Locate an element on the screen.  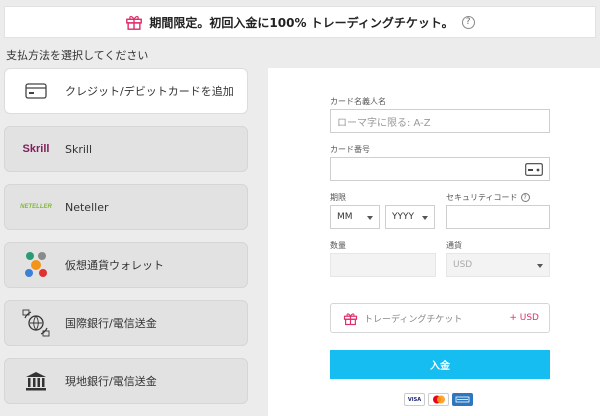
mastercard-logo is located at coordinates (438, 399).